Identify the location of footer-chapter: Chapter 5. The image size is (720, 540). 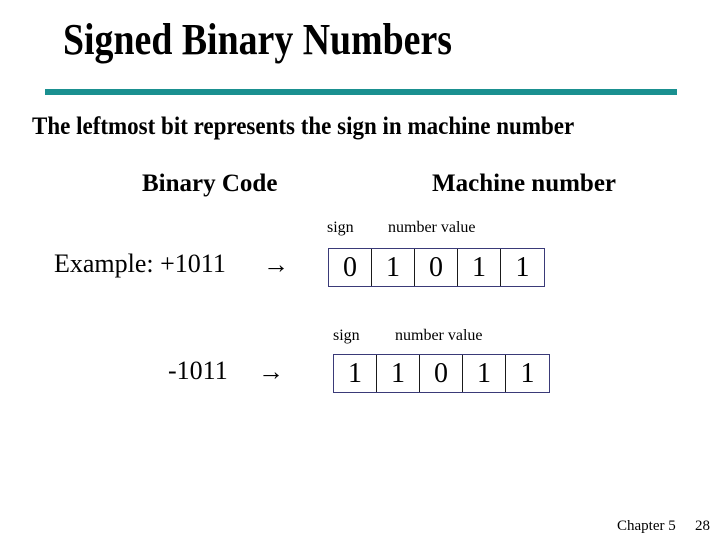
(646, 526).